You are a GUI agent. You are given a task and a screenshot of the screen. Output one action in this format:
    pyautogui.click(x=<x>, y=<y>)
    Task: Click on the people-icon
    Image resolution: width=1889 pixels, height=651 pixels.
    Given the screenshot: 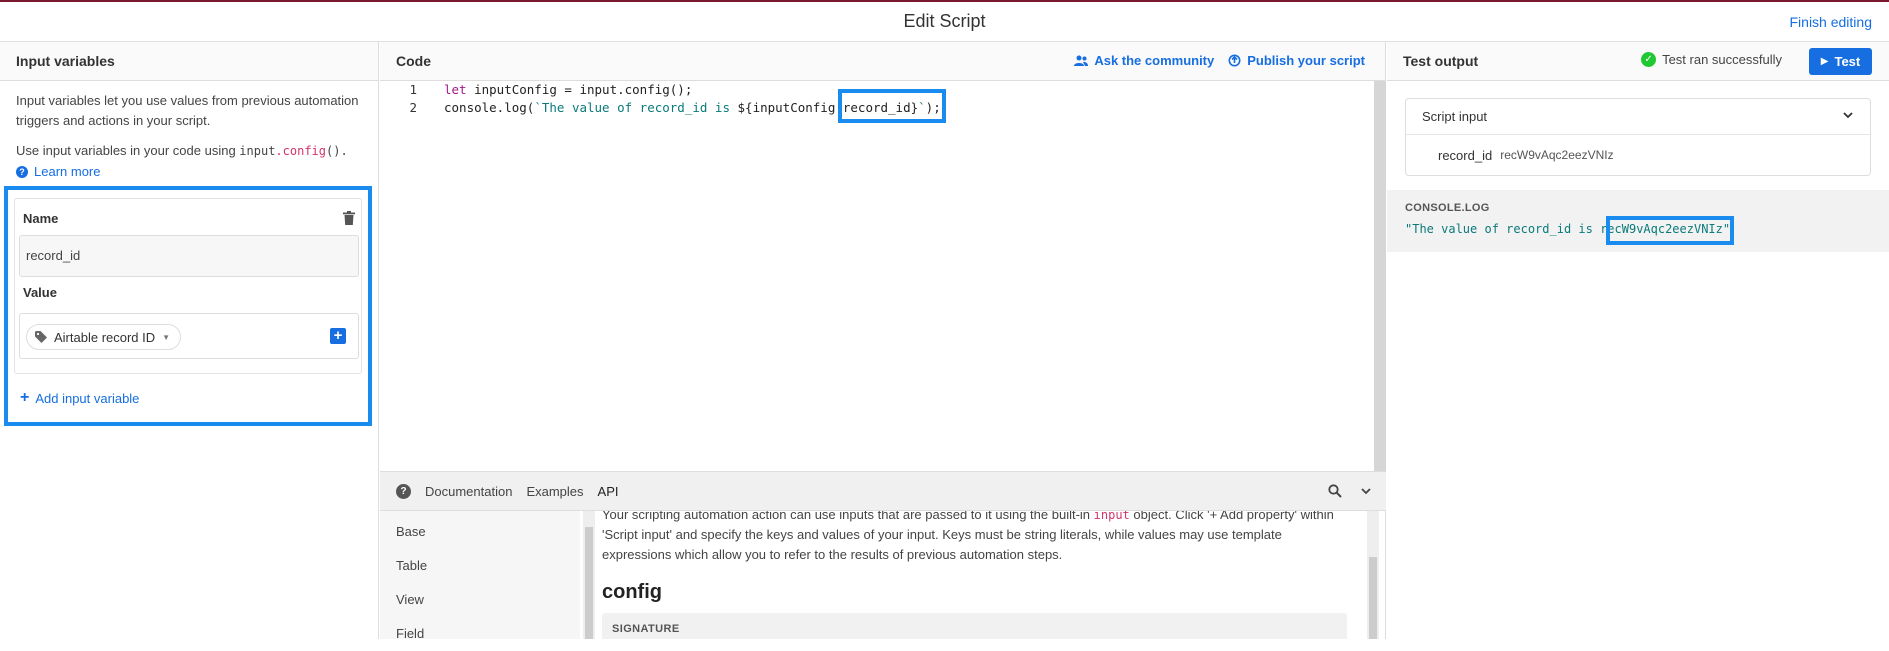 What is the action you would take?
    pyautogui.click(x=1081, y=60)
    